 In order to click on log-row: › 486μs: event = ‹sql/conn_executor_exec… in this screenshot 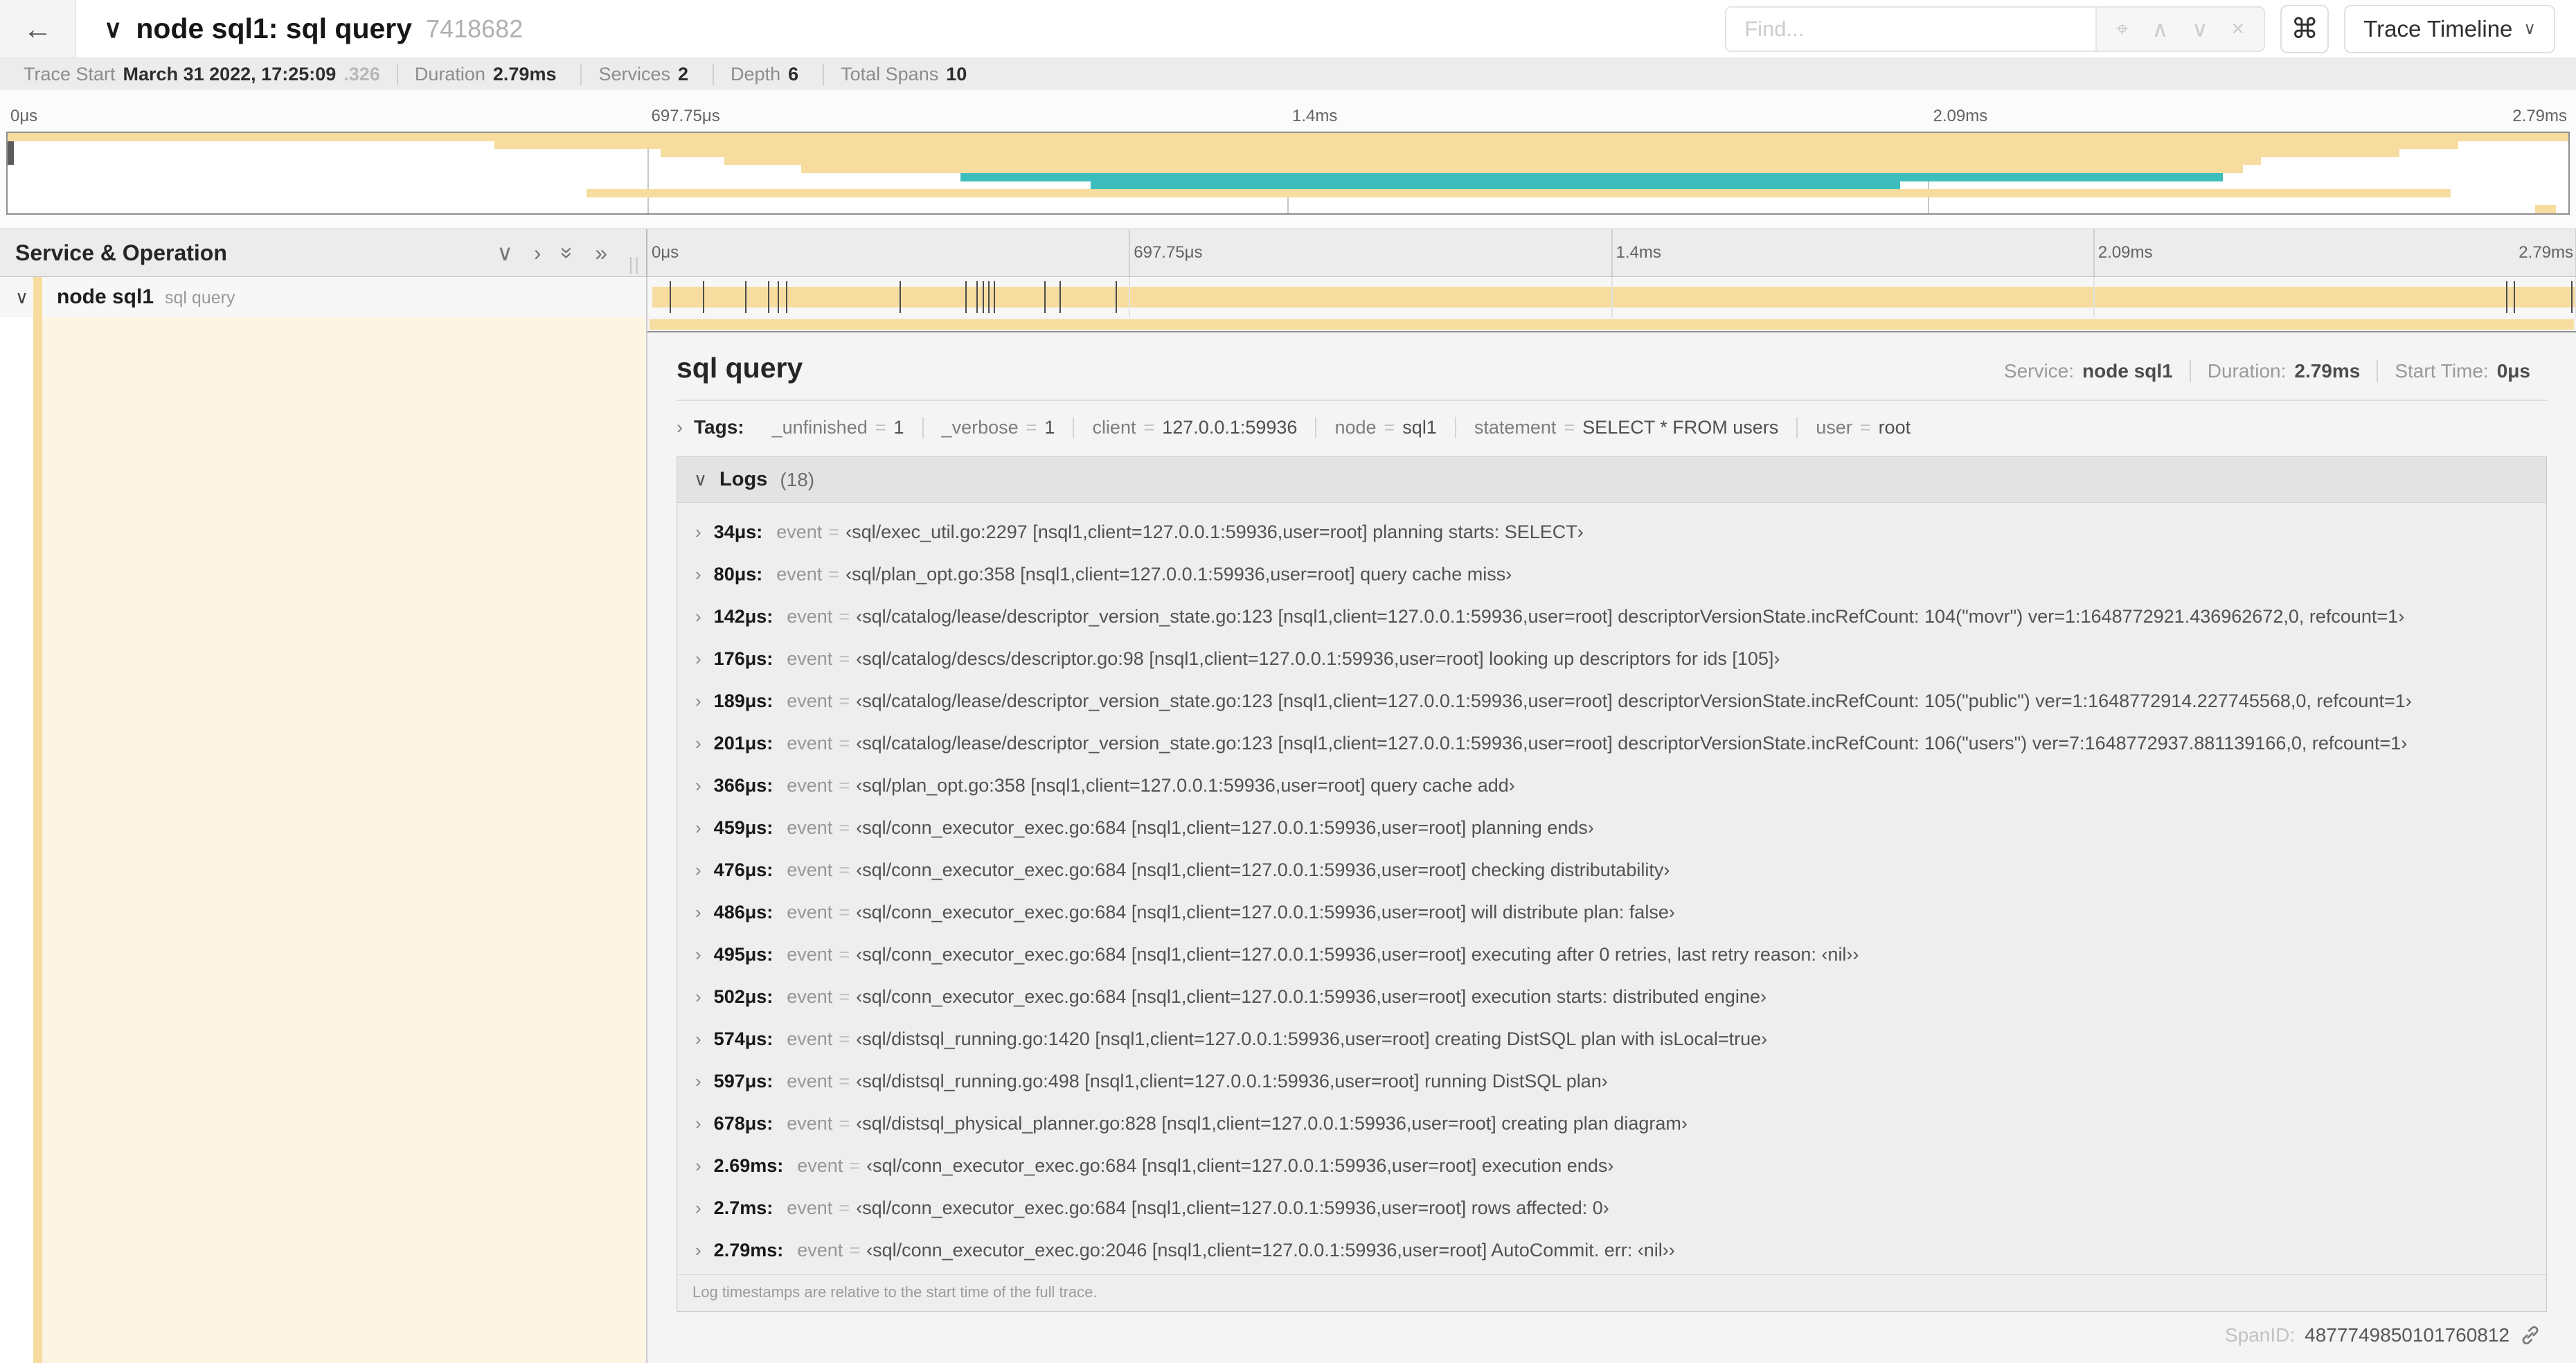, I will do `click(1612, 912)`.